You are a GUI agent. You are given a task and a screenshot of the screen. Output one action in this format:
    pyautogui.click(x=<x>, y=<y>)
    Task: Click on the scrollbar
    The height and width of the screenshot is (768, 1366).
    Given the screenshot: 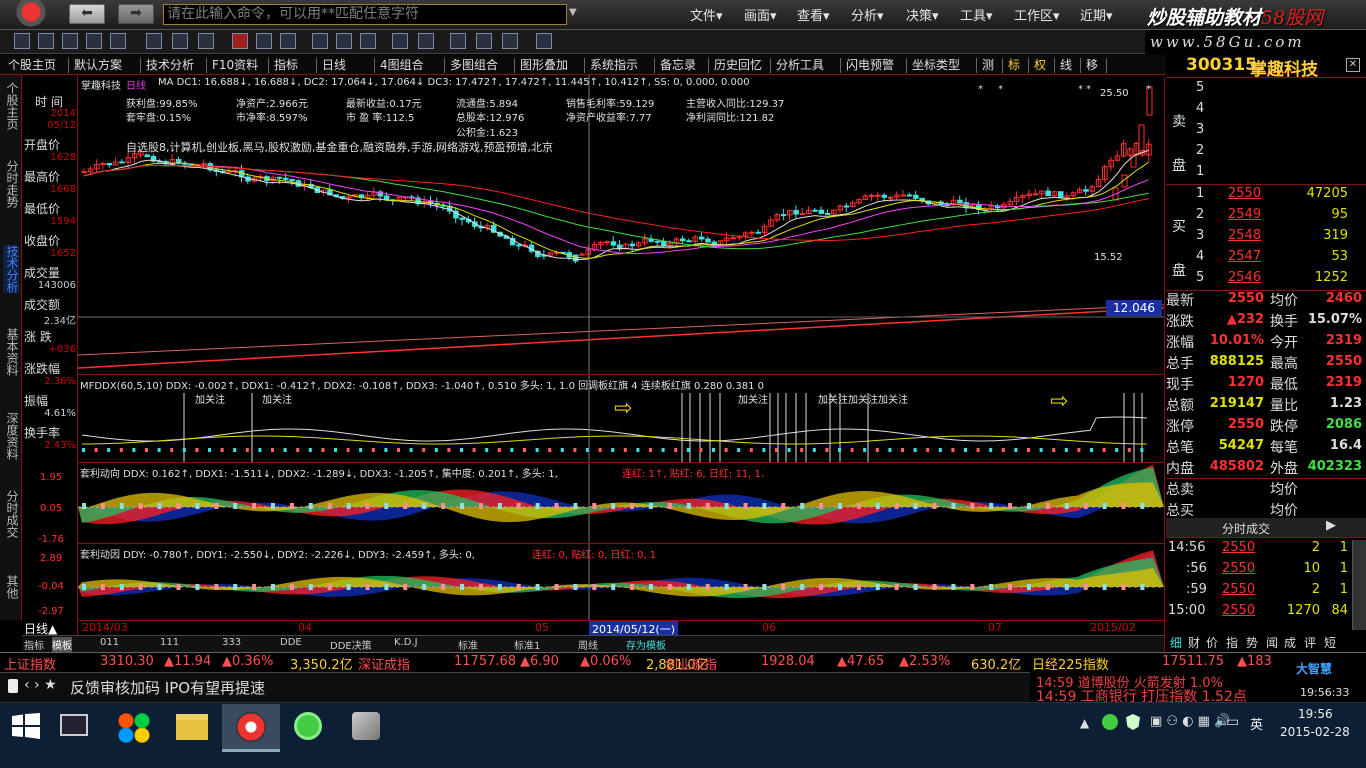 What is the action you would take?
    pyautogui.click(x=1359, y=585)
    